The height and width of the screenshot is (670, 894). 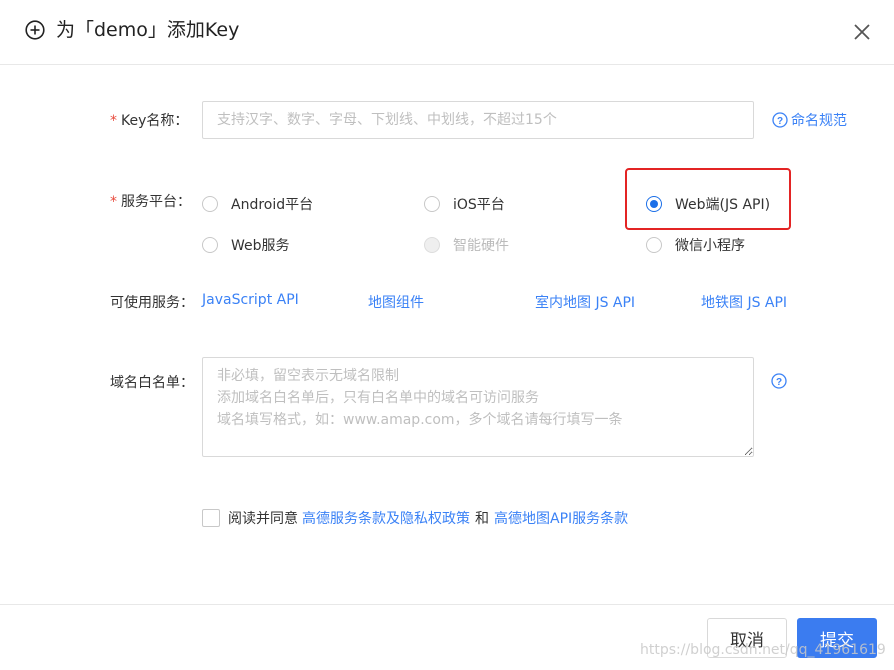 I want to click on radio-smart-hardware: 智能硬件, so click(x=466, y=245).